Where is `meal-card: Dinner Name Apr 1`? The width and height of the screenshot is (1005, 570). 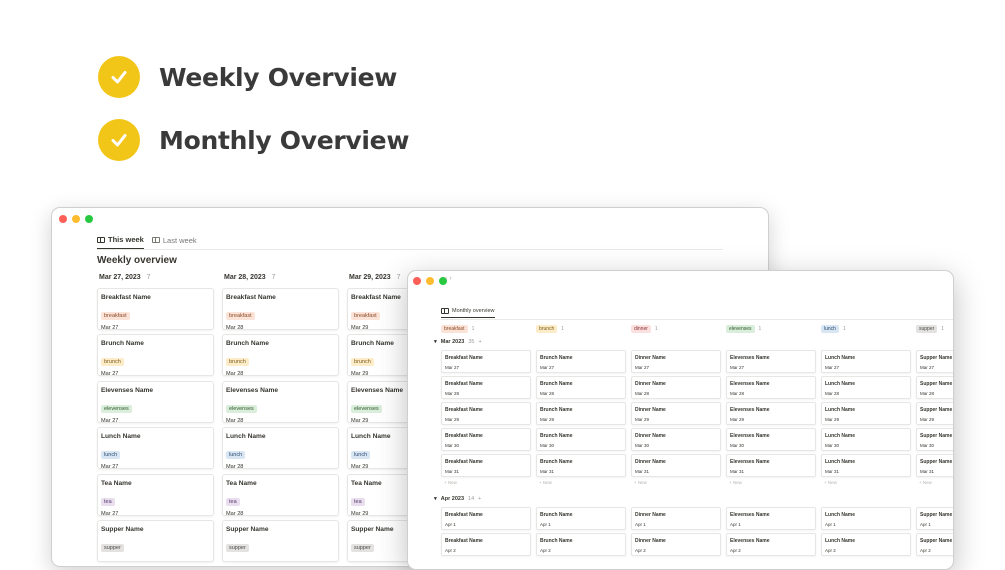
meal-card: Dinner Name Apr 1 is located at coordinates (676, 518).